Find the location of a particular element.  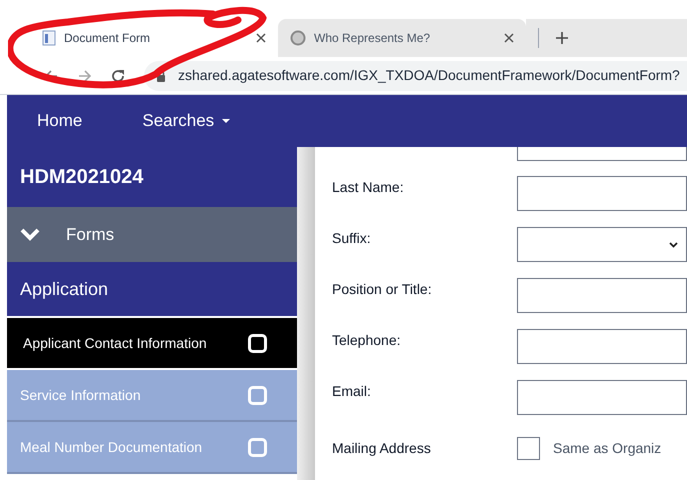

browser-tab: Who Represents Me? is located at coordinates (402, 38).